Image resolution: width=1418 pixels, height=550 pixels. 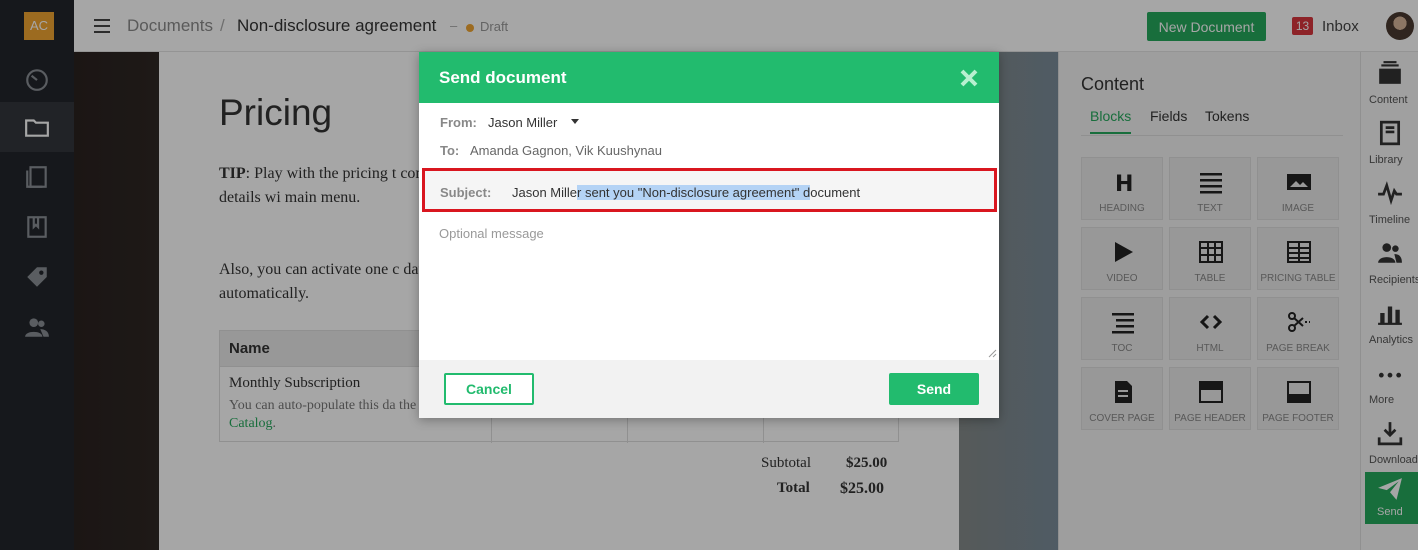 I want to click on modal-header: Send document, so click(x=709, y=77).